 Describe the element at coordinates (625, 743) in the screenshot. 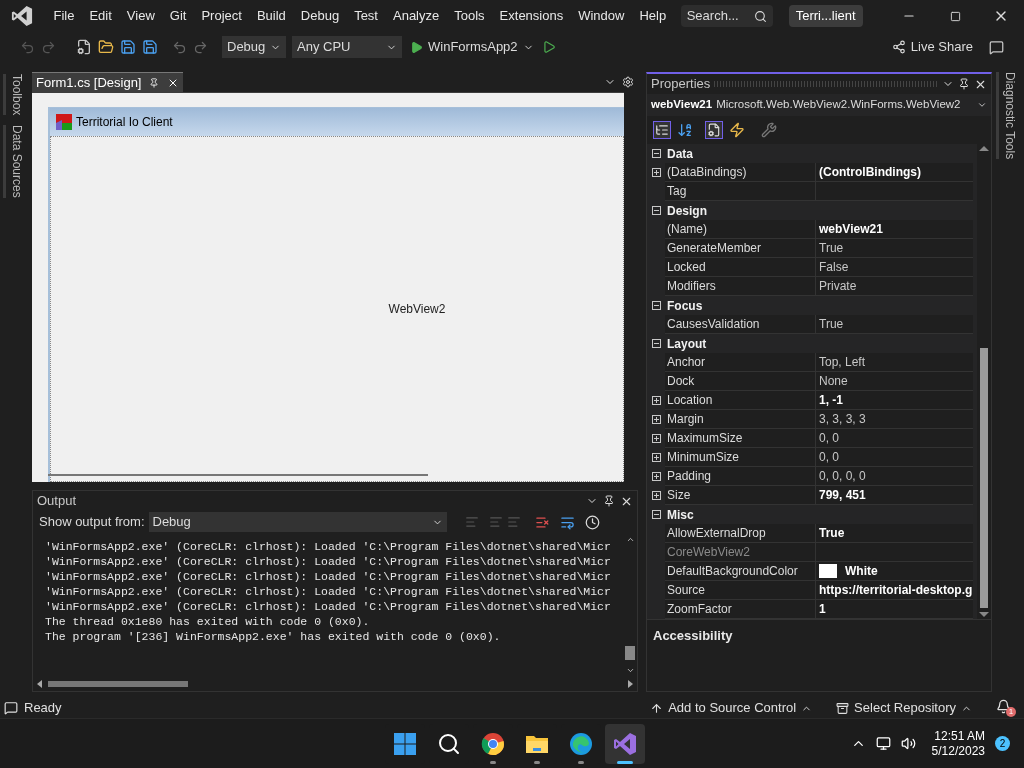

I see `taskbar-button` at that location.